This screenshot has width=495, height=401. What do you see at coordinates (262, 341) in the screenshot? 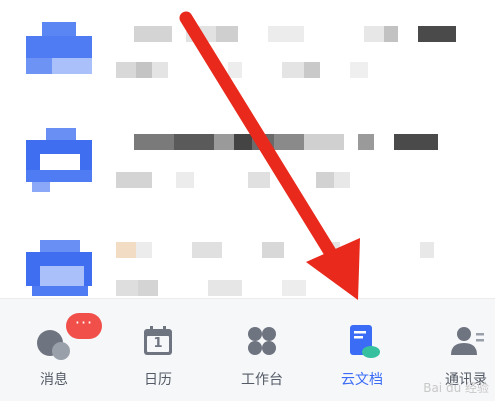
I see `grid-apps-icon` at bounding box center [262, 341].